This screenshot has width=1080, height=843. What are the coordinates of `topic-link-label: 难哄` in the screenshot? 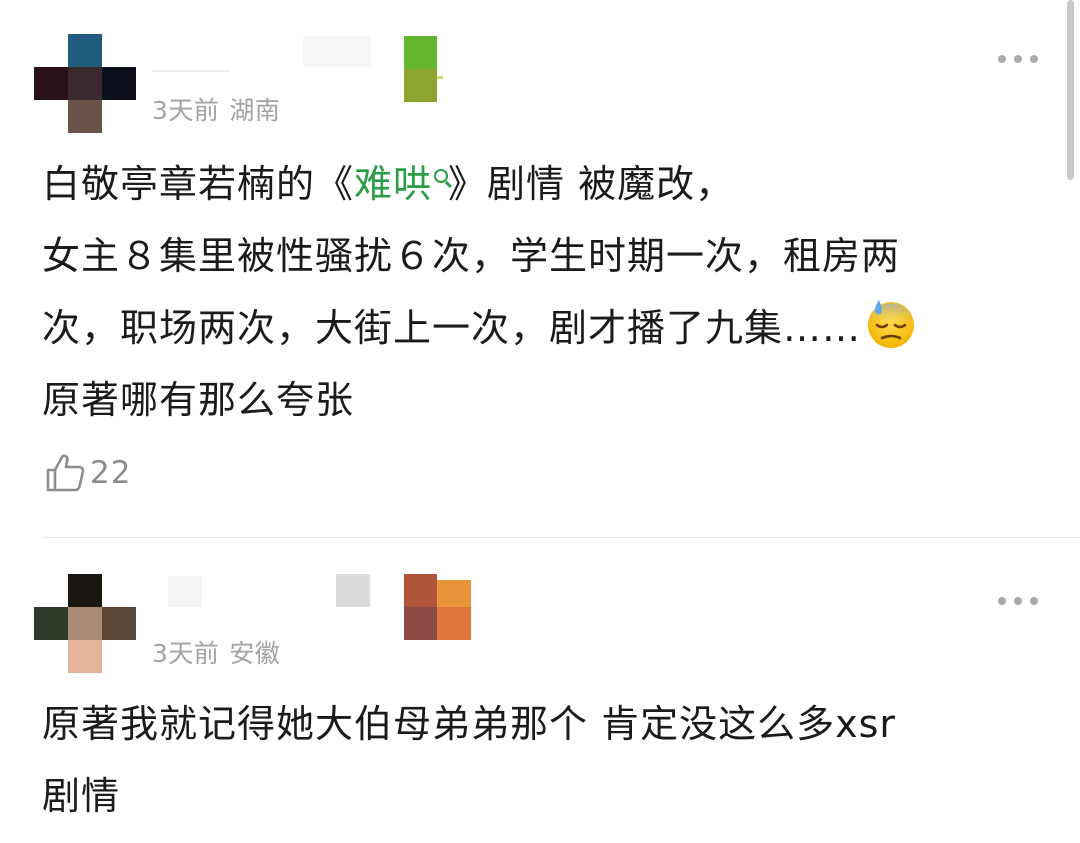 It's located at (393, 184).